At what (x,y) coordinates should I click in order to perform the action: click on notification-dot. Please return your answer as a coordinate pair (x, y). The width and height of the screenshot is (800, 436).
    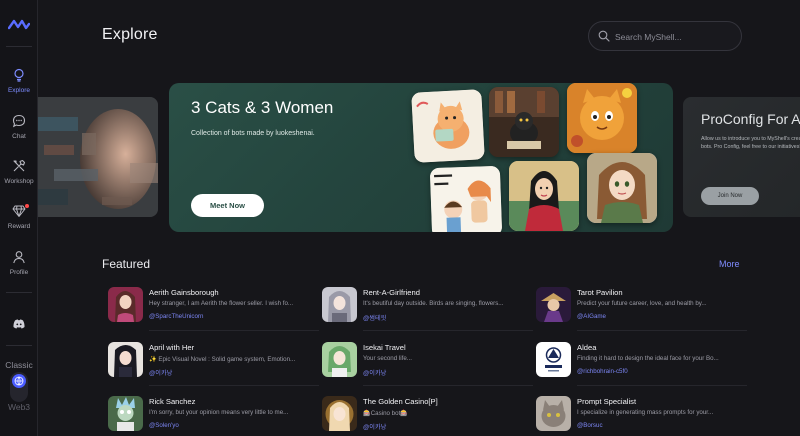
    Looking at the image, I should click on (27, 206).